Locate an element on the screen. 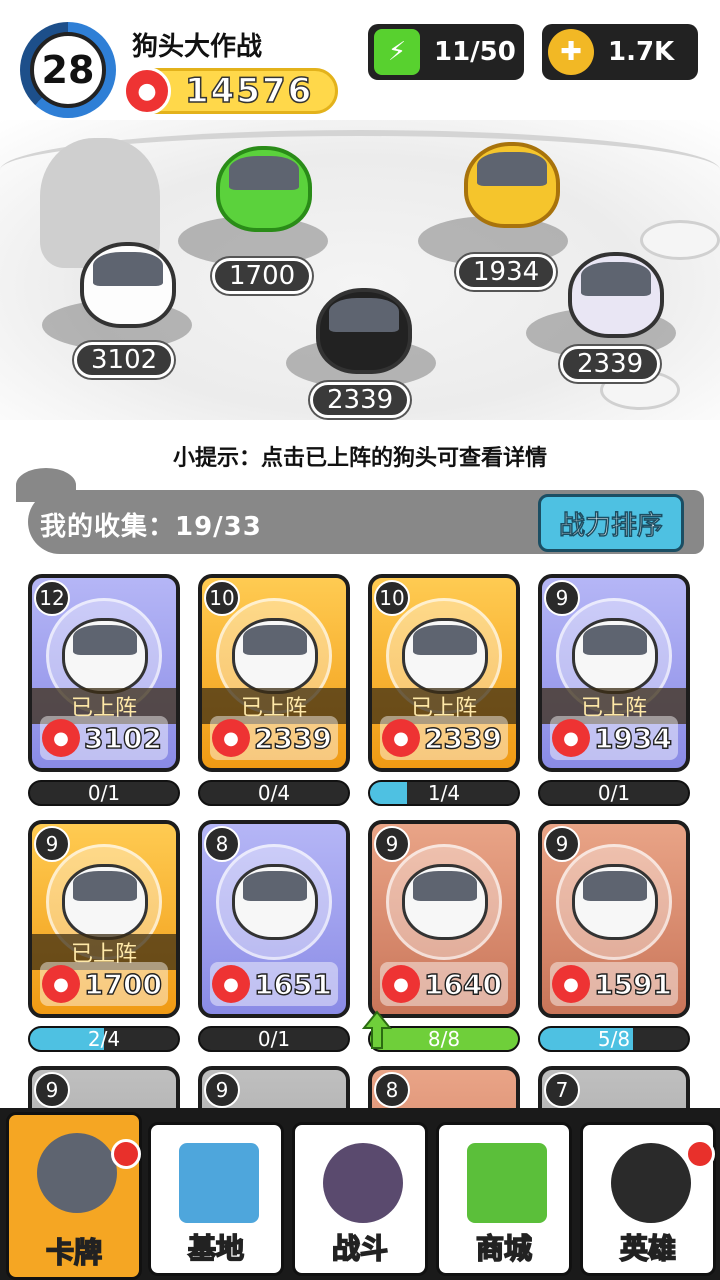 The height and width of the screenshot is (1280, 720). paw-icon is located at coordinates (363, 1183).